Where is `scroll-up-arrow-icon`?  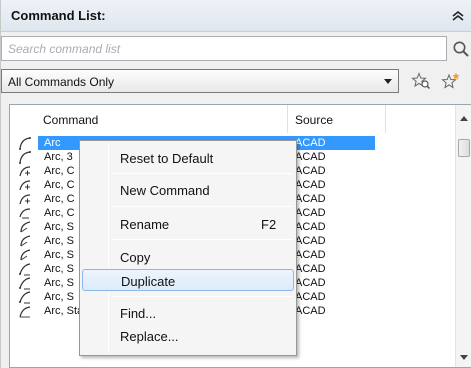
scroll-up-arrow-icon is located at coordinates (464, 118).